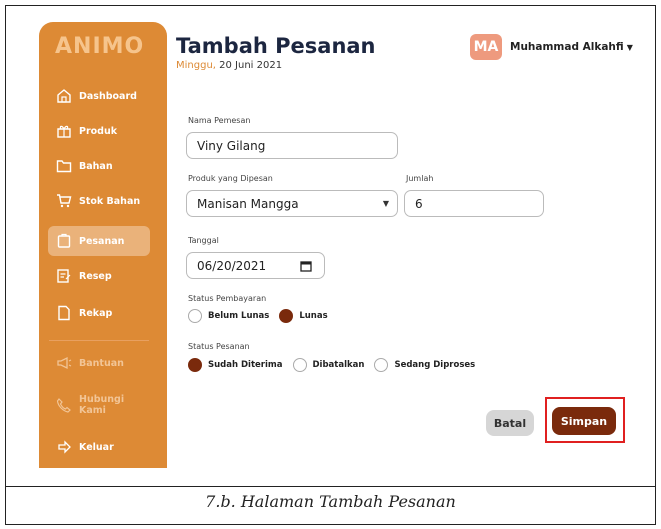 The height and width of the screenshot is (529, 661). What do you see at coordinates (486, 47) in the screenshot?
I see `avatar: MA` at bounding box center [486, 47].